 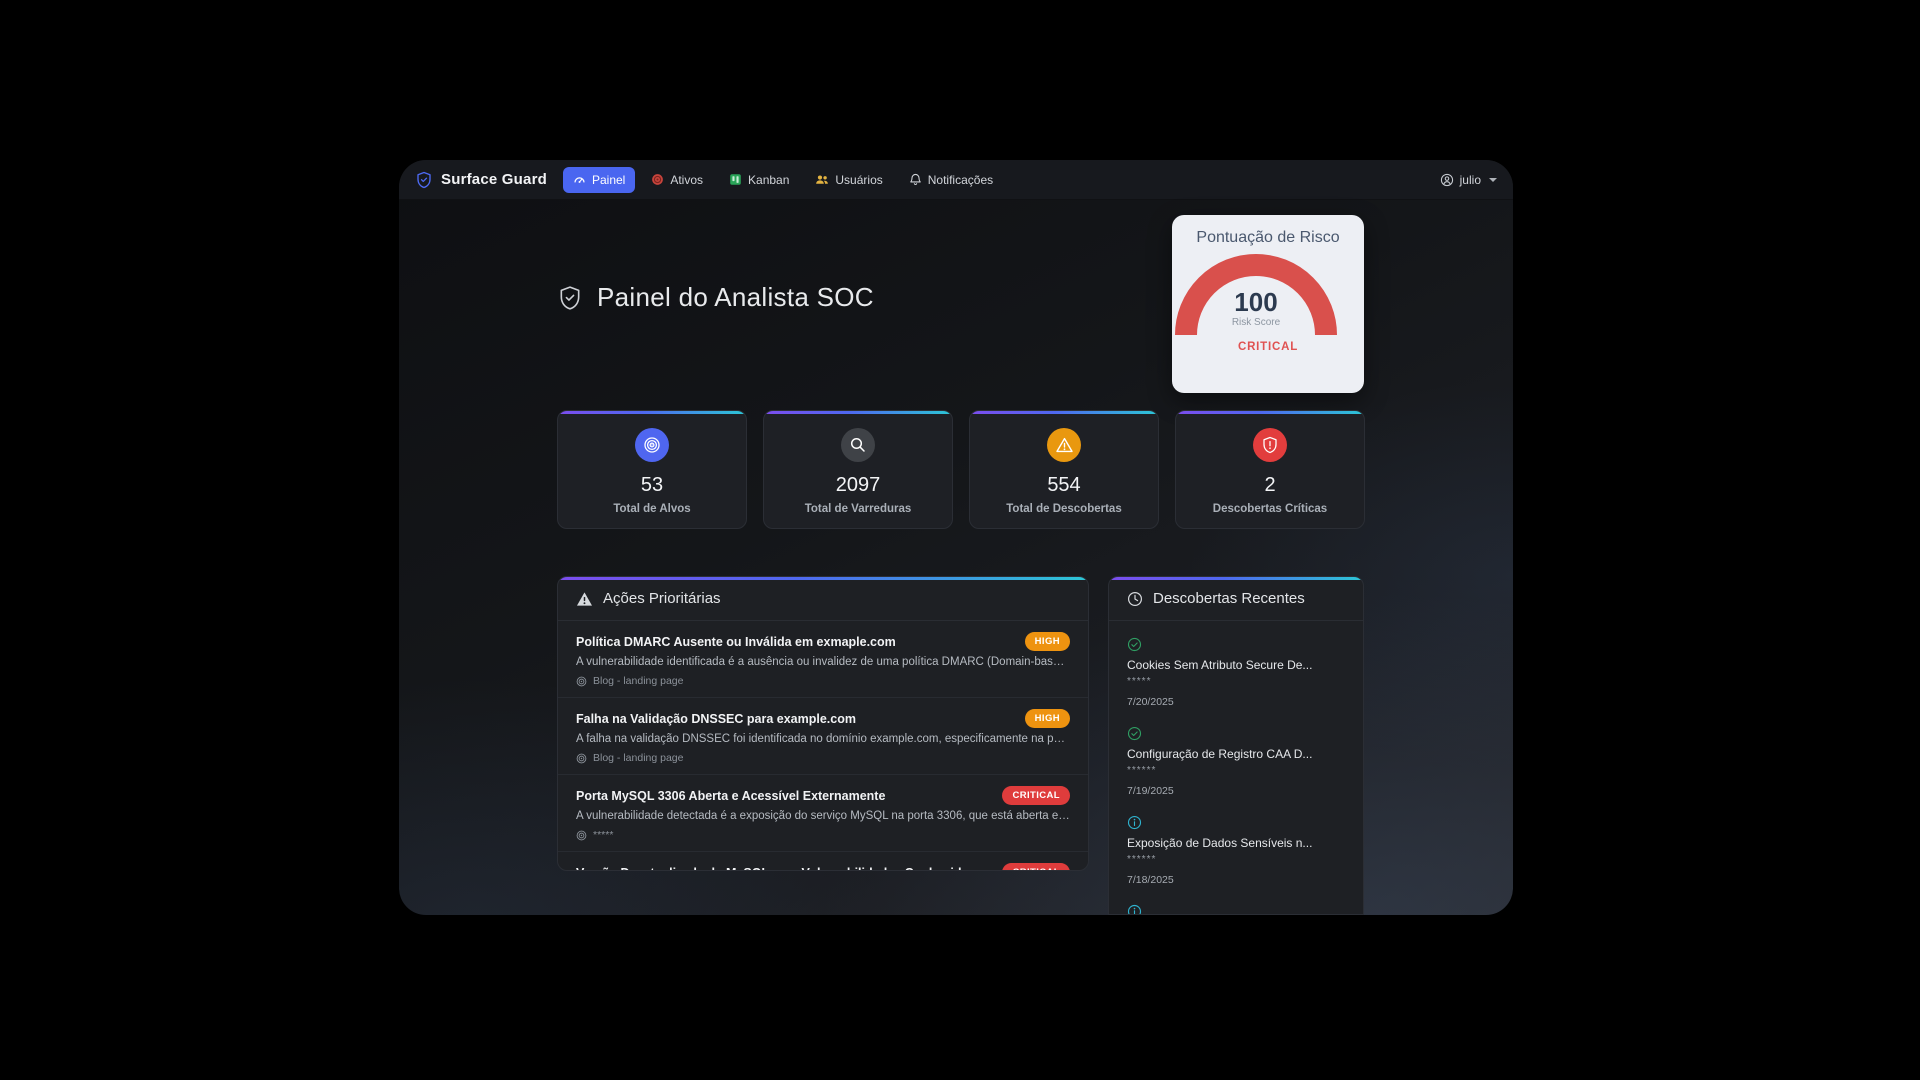 What do you see at coordinates (1270, 485) in the screenshot?
I see `stat-value: 2` at bounding box center [1270, 485].